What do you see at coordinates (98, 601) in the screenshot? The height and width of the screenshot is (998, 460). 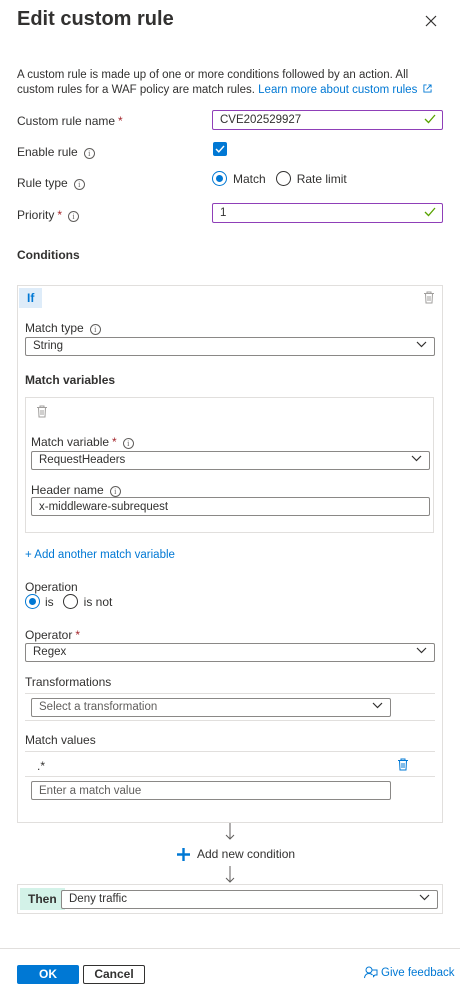 I see `operation-is-not-label: is not` at bounding box center [98, 601].